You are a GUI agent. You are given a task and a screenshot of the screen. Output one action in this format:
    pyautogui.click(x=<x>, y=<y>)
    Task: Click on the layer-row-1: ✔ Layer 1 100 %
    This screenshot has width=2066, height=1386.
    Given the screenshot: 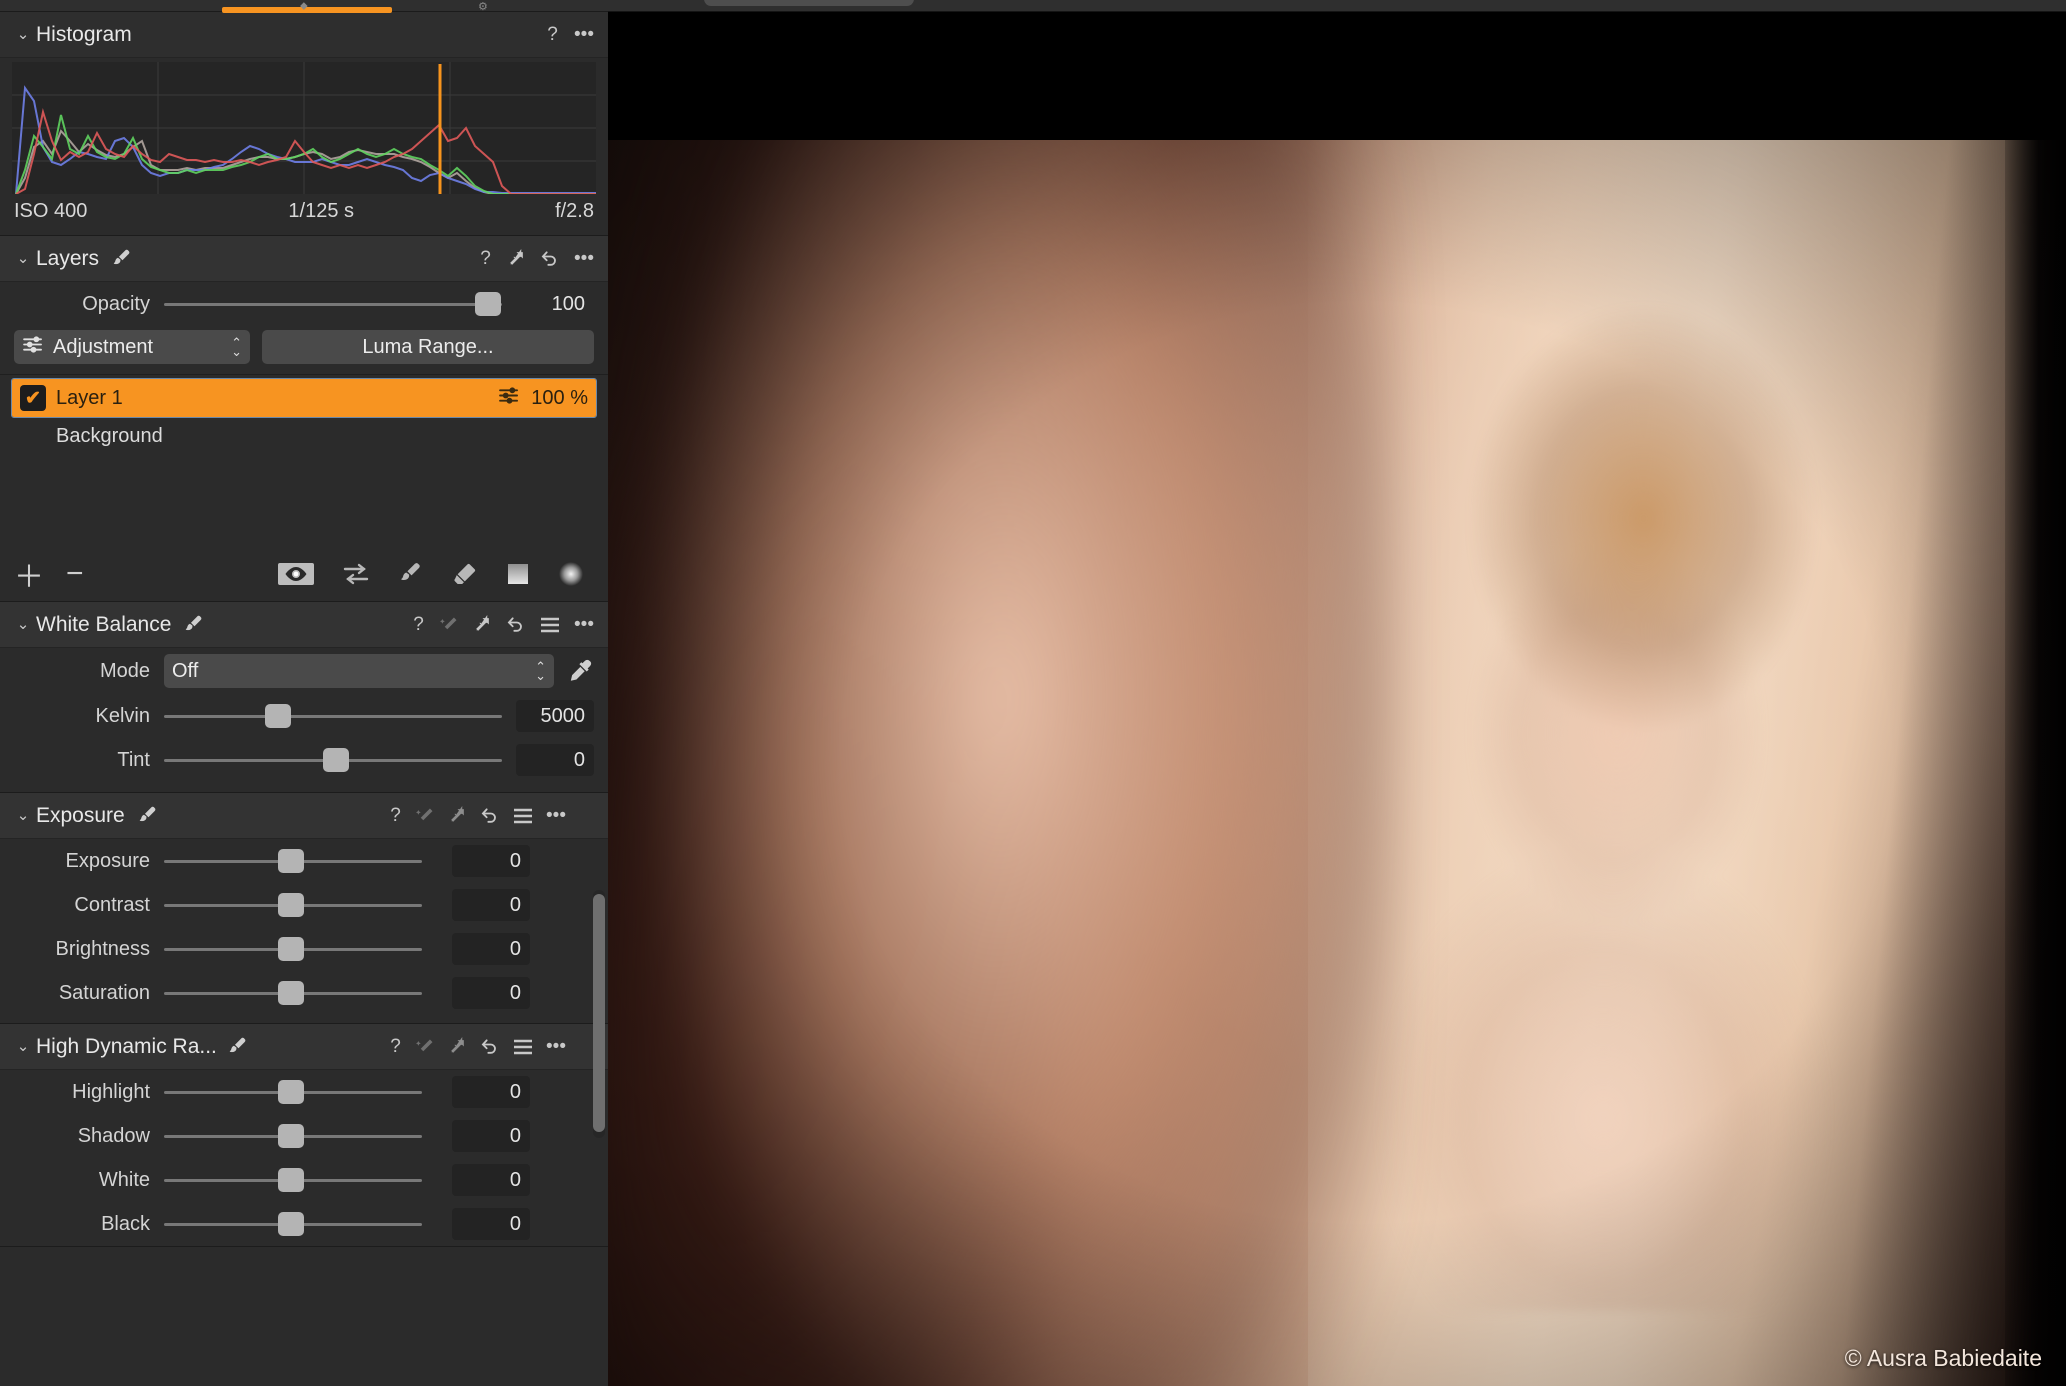 What is the action you would take?
    pyautogui.click(x=304, y=398)
    